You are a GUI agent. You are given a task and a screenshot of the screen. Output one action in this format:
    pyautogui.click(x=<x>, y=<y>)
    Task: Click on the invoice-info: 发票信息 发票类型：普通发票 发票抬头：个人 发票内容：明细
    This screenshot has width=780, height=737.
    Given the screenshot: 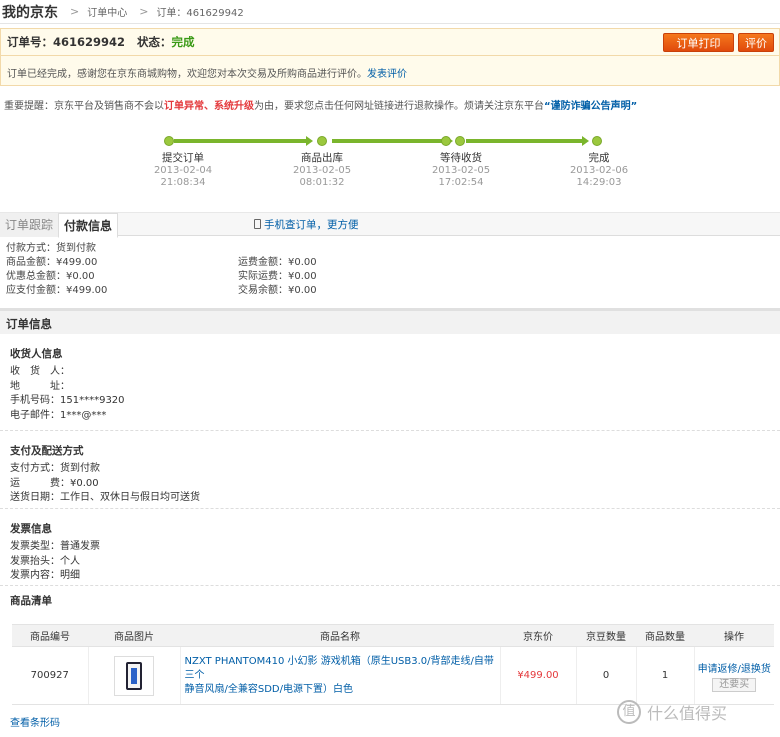 What is the action you would take?
    pyautogui.click(x=390, y=547)
    